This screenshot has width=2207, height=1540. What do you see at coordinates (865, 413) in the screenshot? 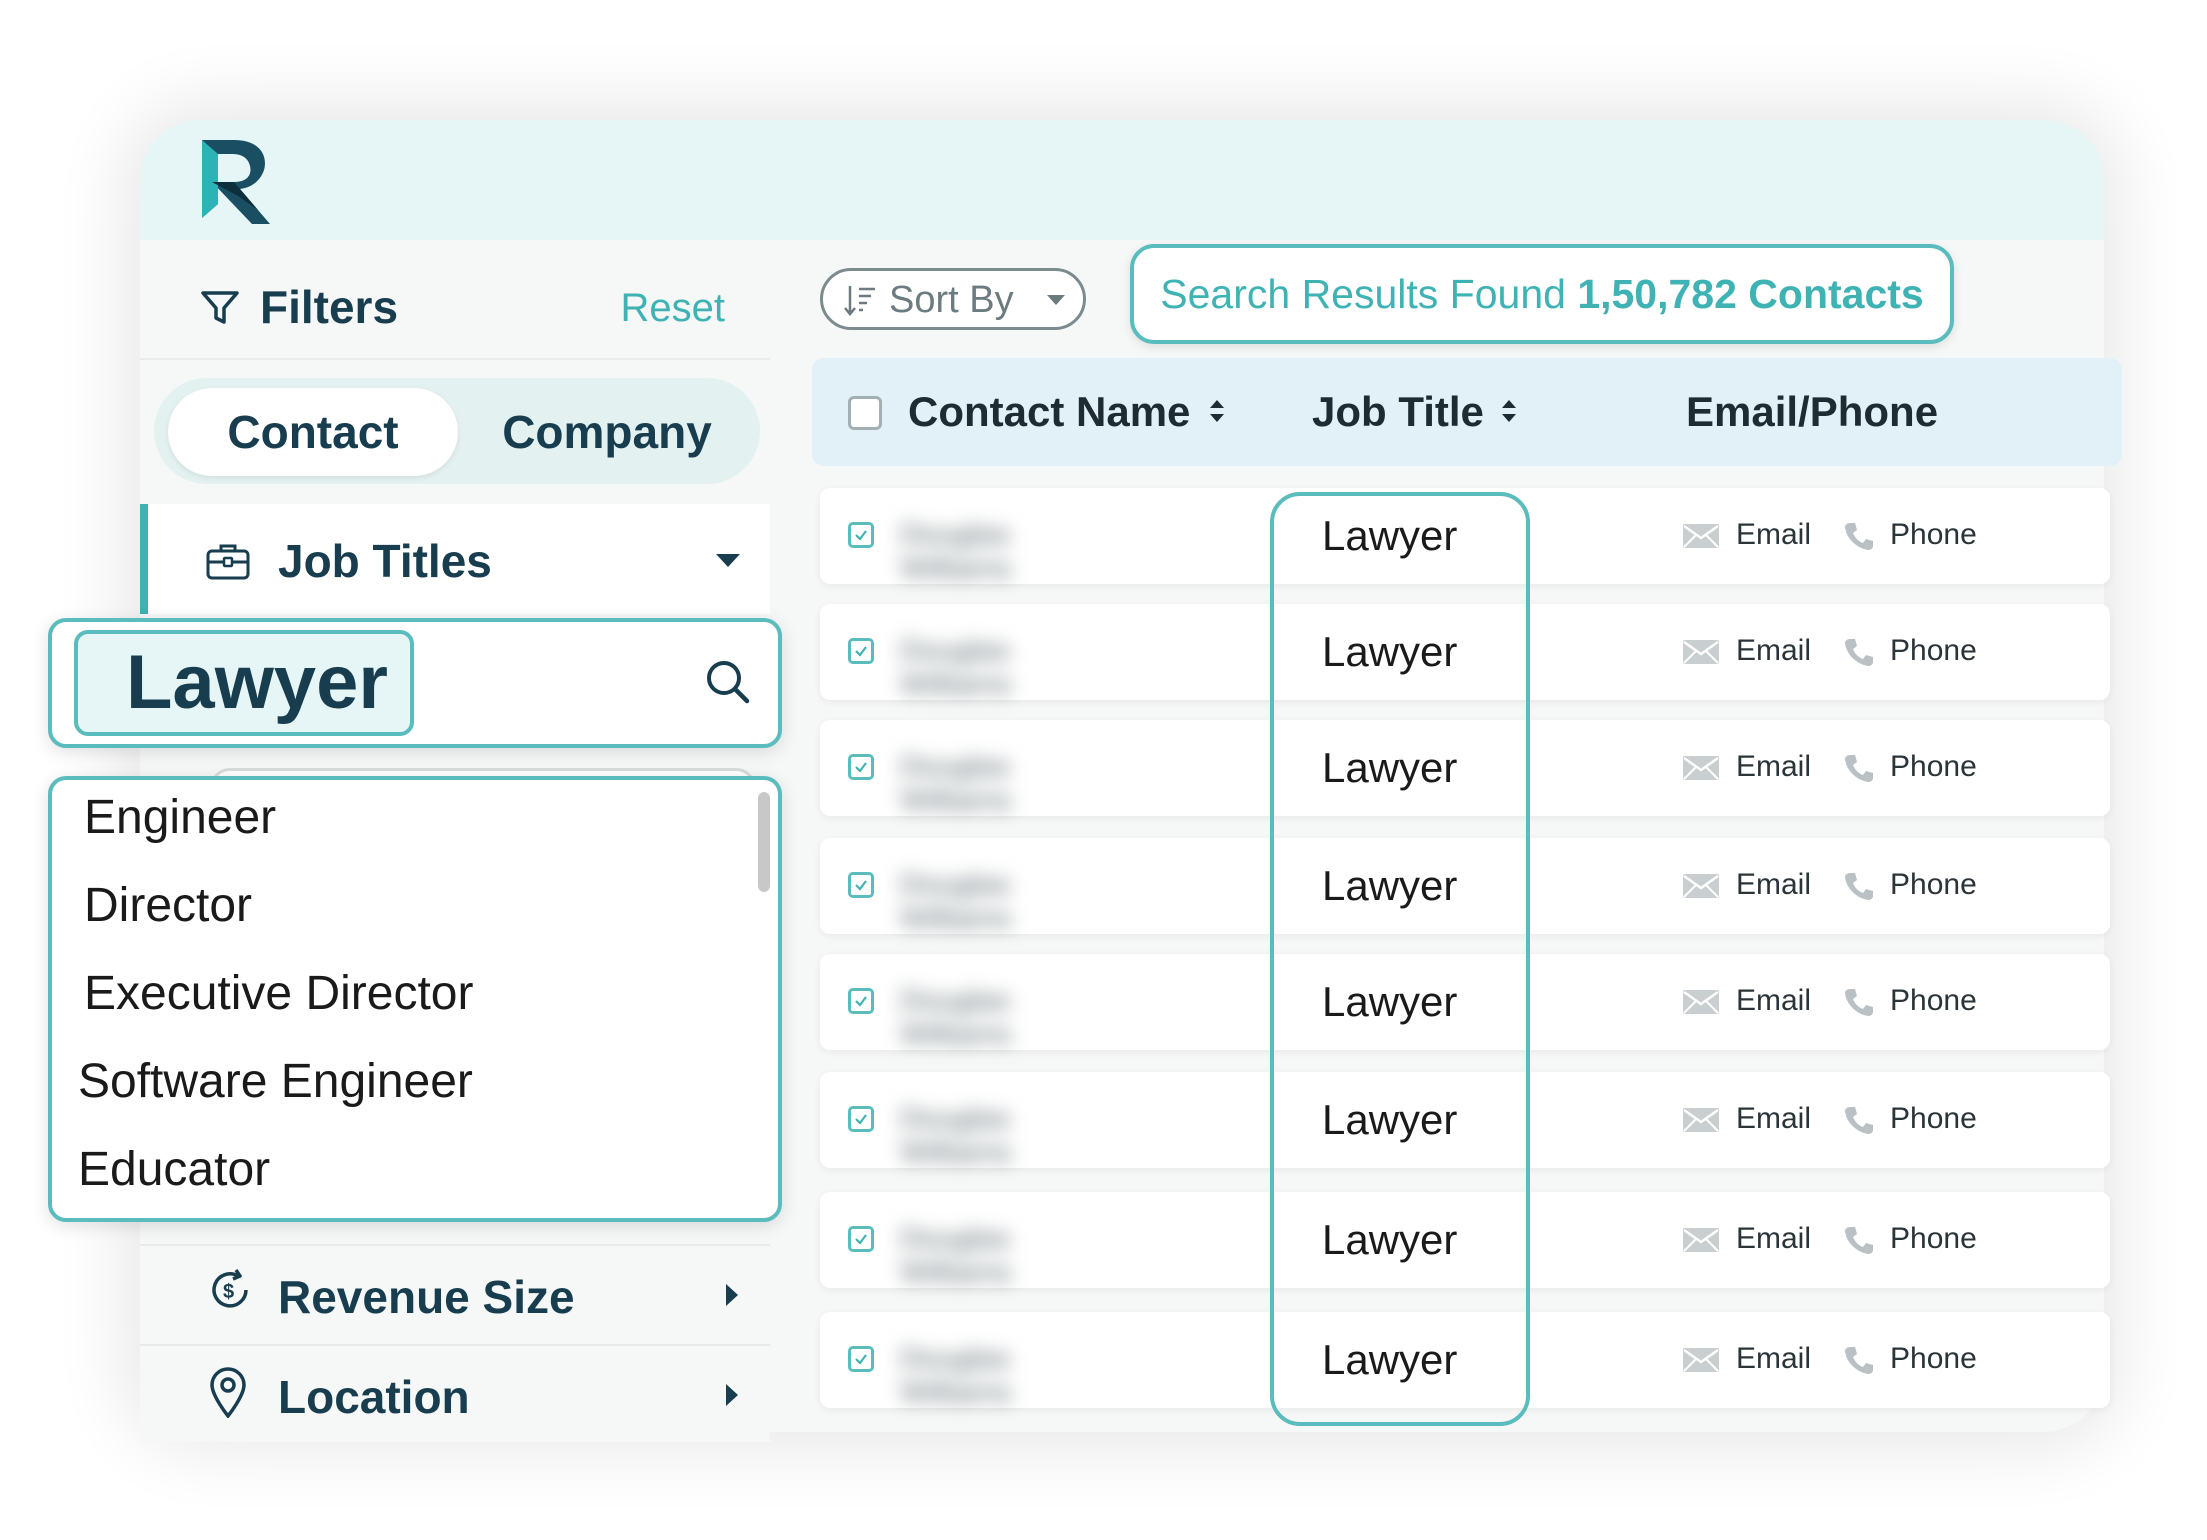
I see `select-all-checkbox` at bounding box center [865, 413].